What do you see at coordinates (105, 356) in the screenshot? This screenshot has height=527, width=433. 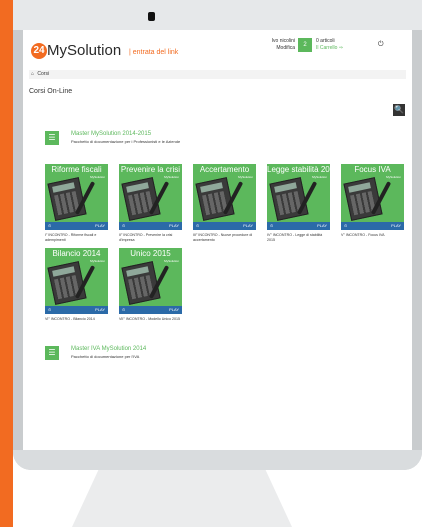 I see `section-subtitle: Pacchetto di documentazione per l'IVA` at bounding box center [105, 356].